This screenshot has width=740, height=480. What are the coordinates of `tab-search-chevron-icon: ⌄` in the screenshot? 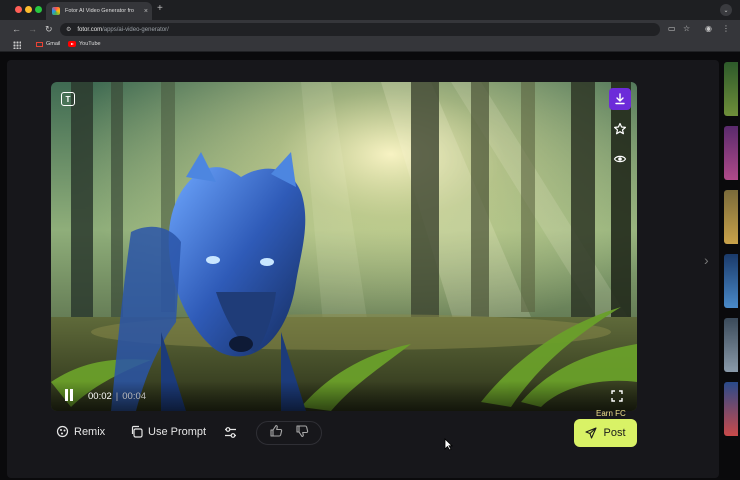 It's located at (726, 10).